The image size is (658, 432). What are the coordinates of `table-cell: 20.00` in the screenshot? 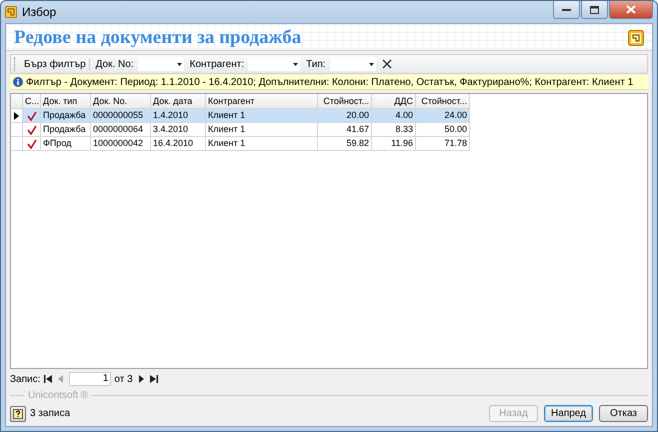 It's located at (345, 116).